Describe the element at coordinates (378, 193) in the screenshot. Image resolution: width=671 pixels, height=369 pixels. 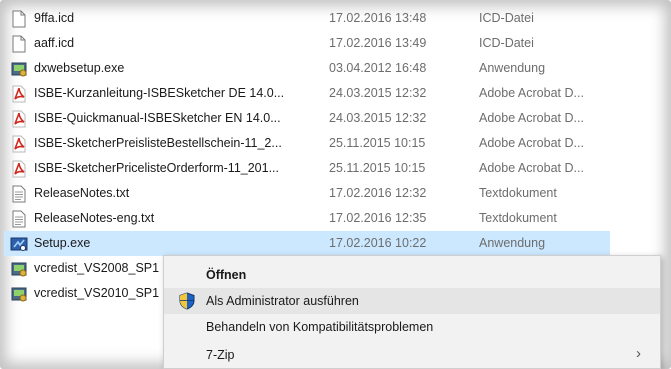
I see `file-date: 17.02.2016 12:32` at that location.